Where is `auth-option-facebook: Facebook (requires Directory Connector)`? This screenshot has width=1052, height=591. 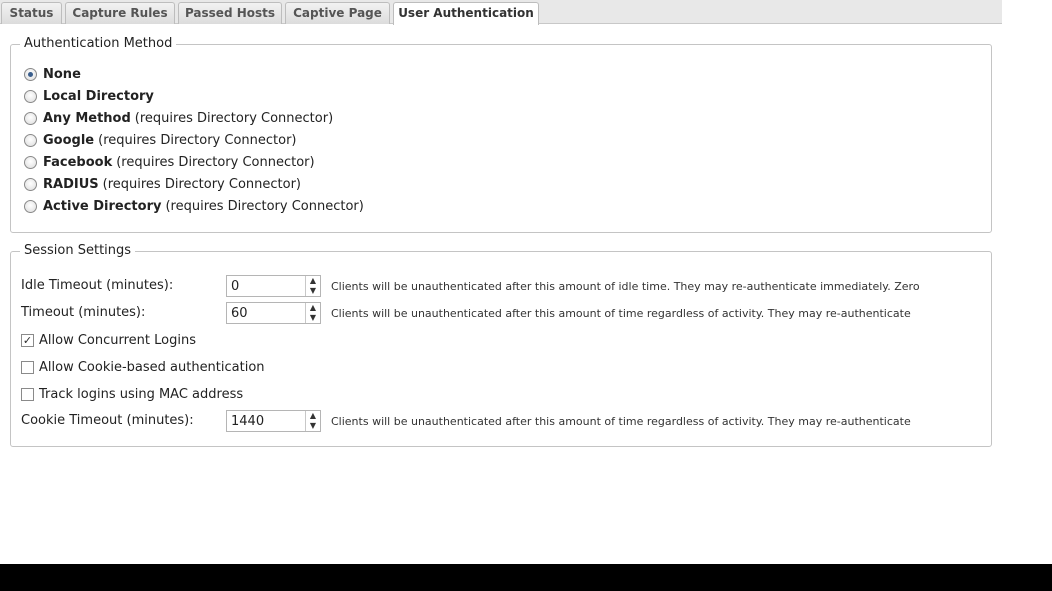 auth-option-facebook: Facebook (requires Directory Connector) is located at coordinates (169, 162).